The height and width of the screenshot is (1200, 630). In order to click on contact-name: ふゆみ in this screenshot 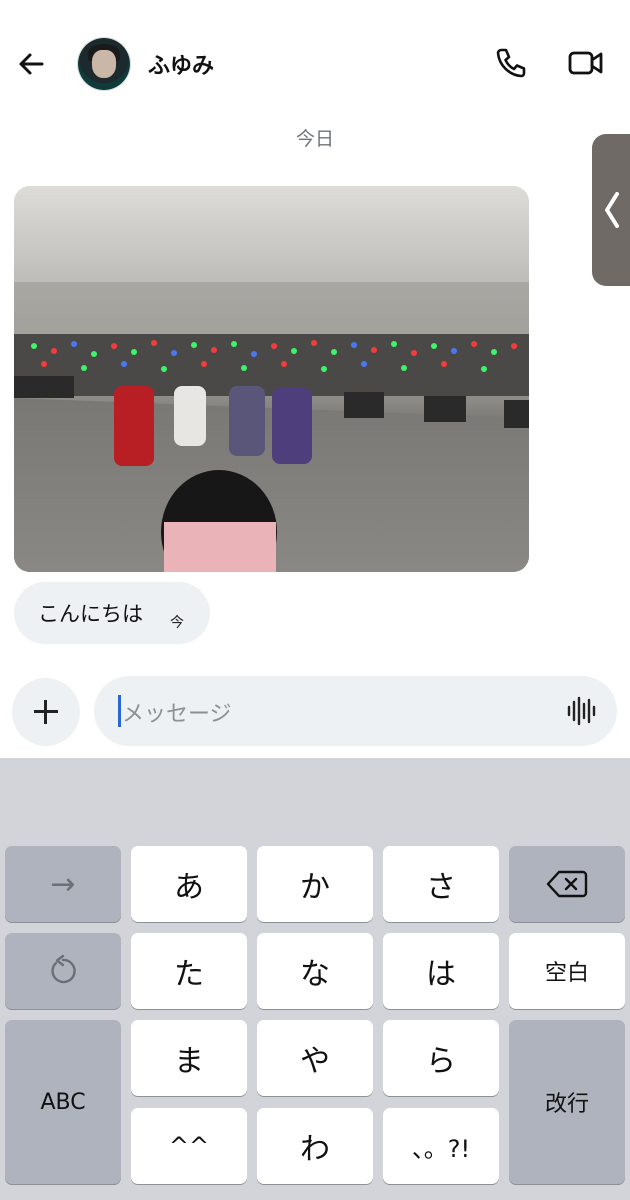, I will do `click(181, 64)`.